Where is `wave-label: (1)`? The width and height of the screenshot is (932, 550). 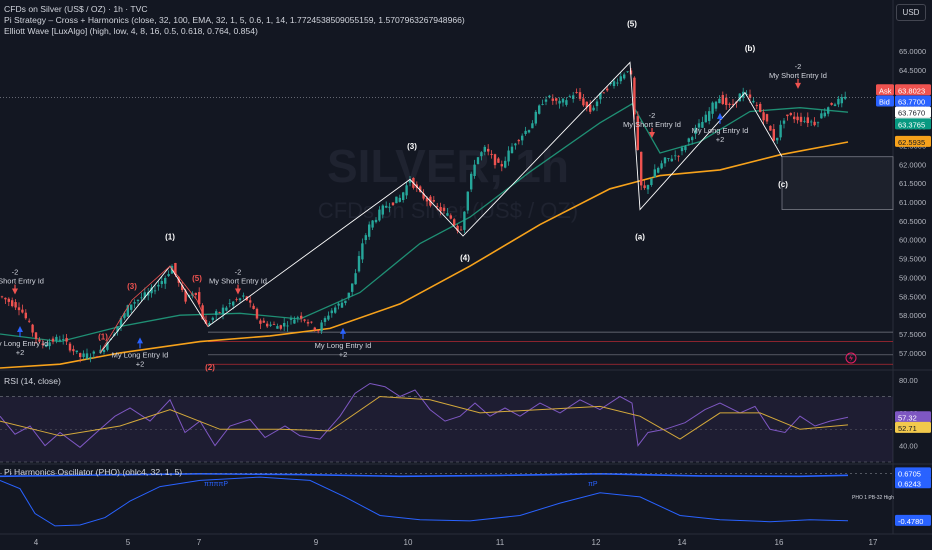 wave-label: (1) is located at coordinates (170, 237).